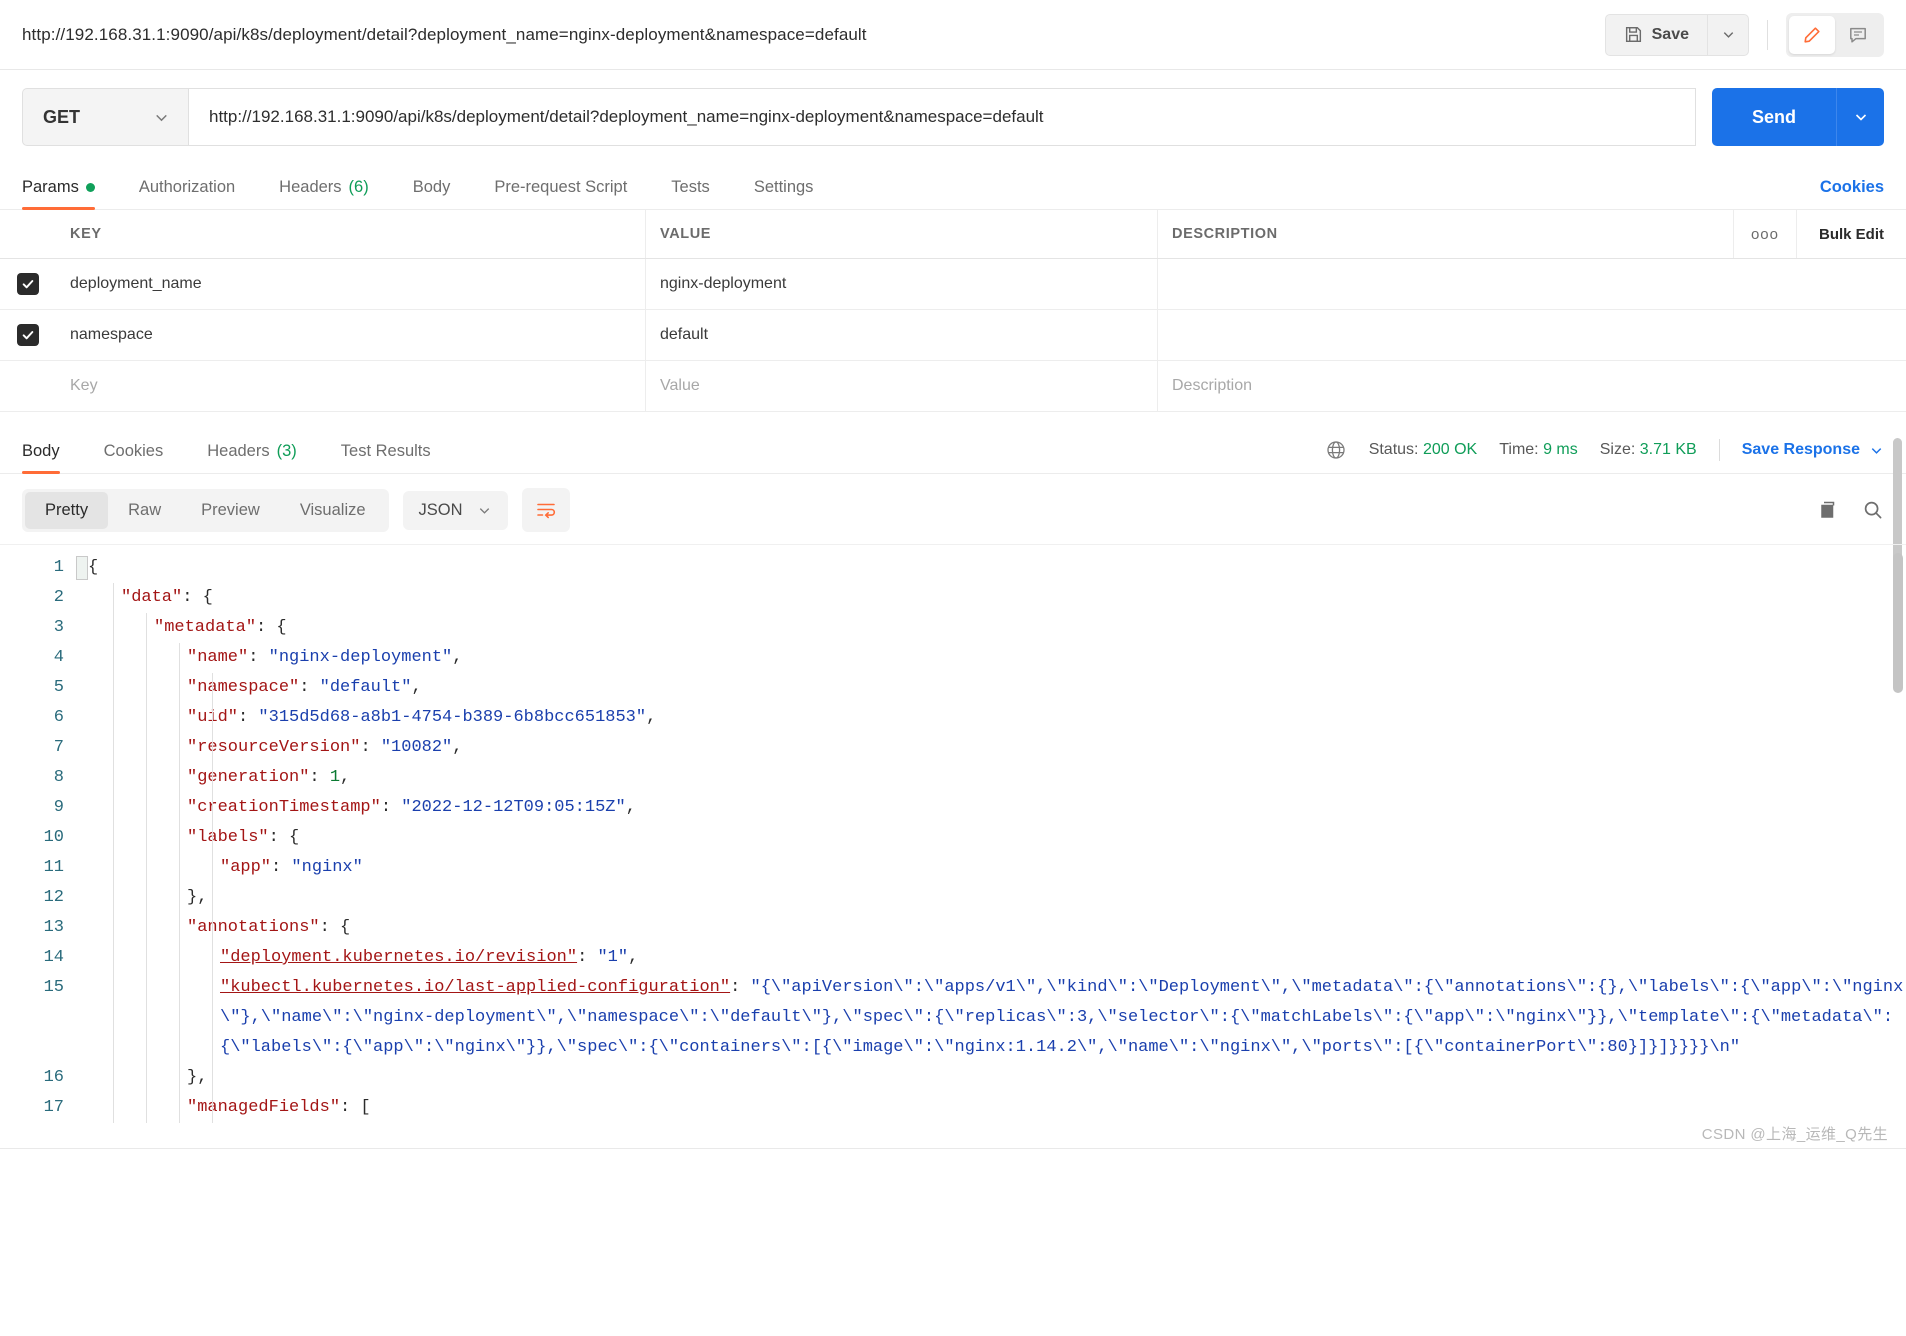 This screenshot has width=1906, height=1336. I want to click on save-options-button, so click(1728, 34).